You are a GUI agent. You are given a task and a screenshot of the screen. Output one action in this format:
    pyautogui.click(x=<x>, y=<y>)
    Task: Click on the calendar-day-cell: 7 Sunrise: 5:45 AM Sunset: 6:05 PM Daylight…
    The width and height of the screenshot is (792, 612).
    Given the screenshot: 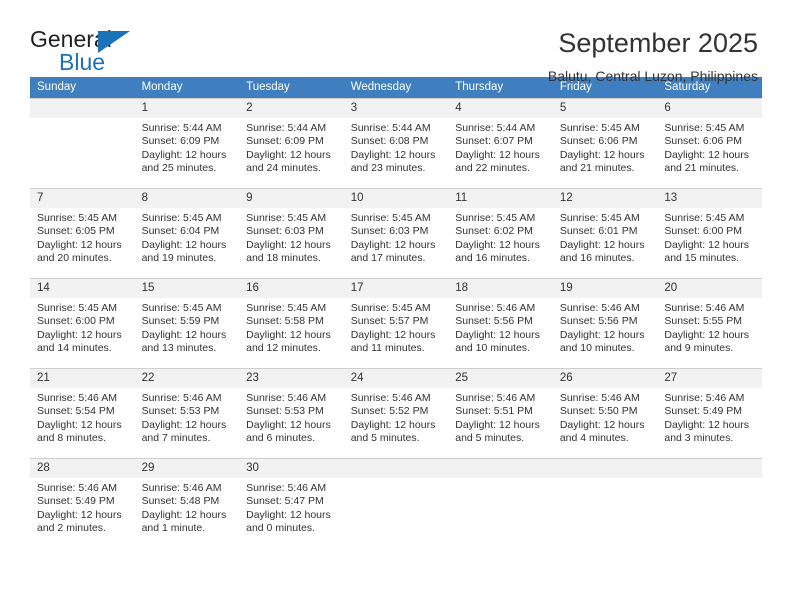 What is the action you would take?
    pyautogui.click(x=82, y=233)
    